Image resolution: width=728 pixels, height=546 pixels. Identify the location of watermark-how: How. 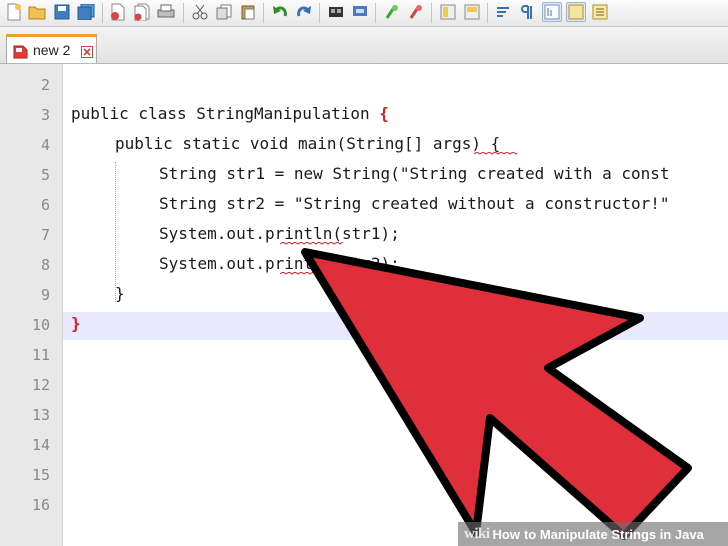
(506, 534).